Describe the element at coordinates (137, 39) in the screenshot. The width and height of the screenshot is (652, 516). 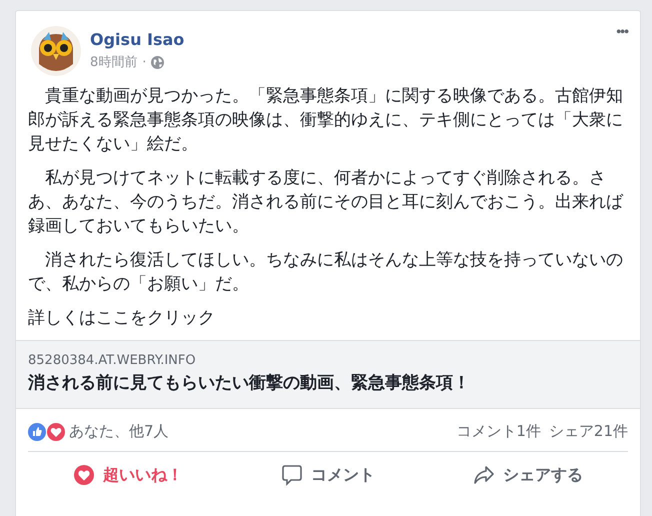
I see `author-name: Ogisu Isao` at that location.